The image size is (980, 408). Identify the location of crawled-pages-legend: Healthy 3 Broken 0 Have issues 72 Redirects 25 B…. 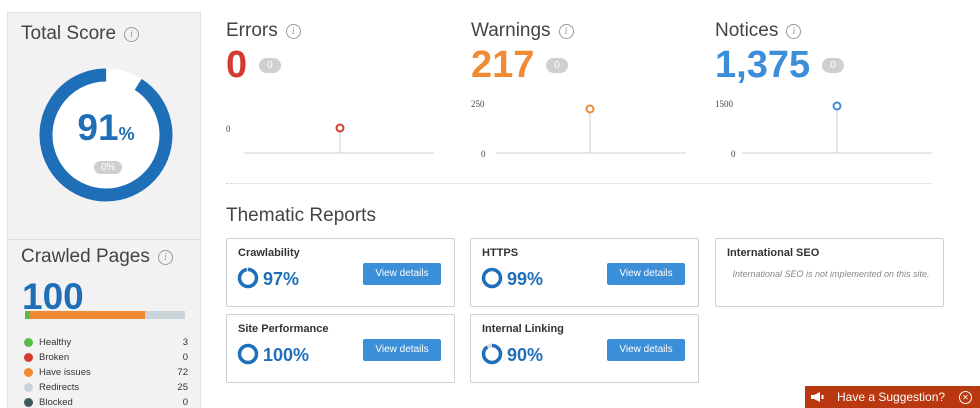
(106, 371).